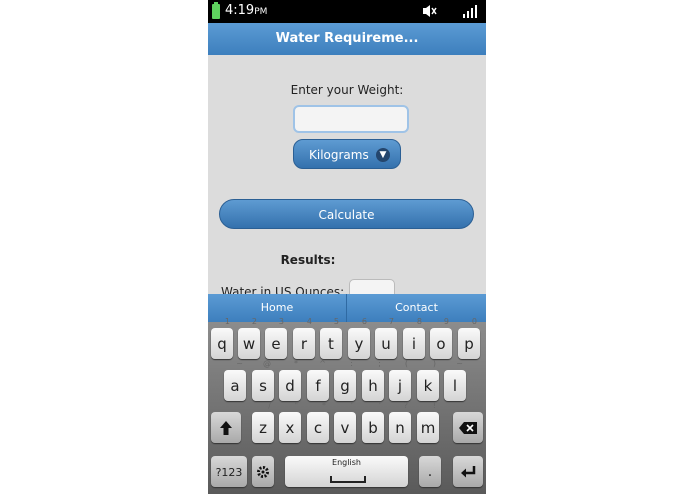  Describe the element at coordinates (430, 11) in the screenshot. I see `mute-icon` at that location.